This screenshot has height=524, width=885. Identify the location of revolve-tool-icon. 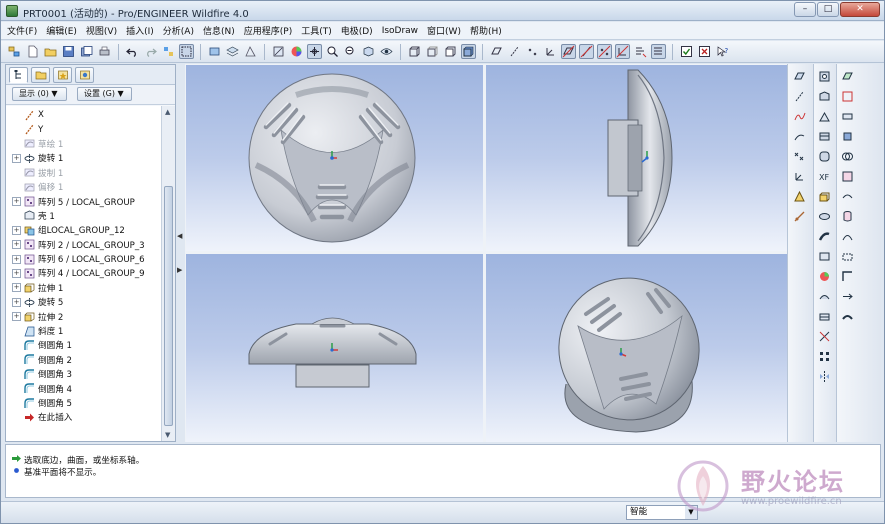
(824, 216).